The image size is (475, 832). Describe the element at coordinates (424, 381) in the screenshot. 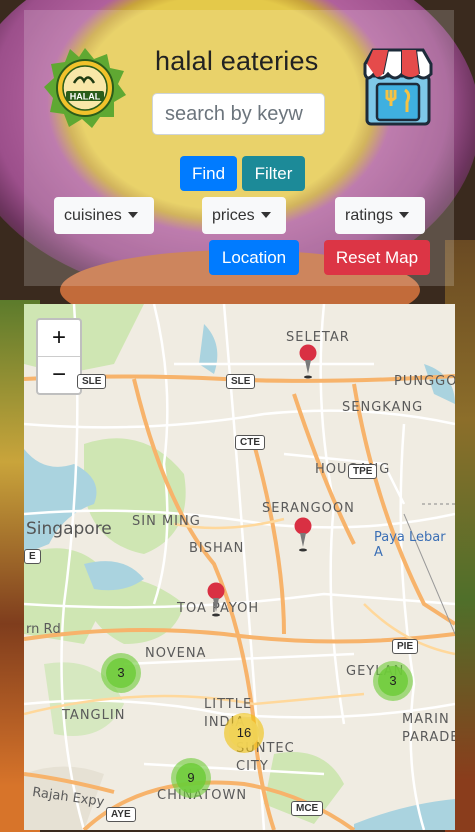

I see `map-label-punggol: PUNGGO` at that location.